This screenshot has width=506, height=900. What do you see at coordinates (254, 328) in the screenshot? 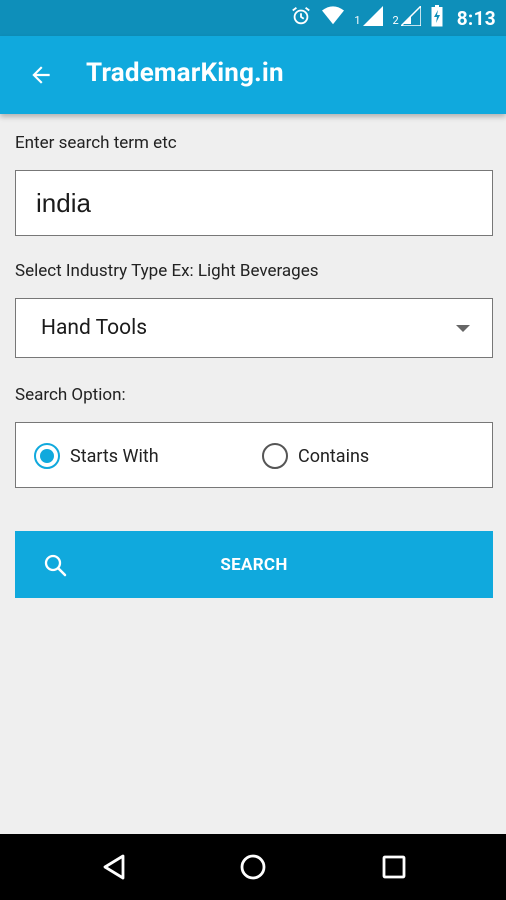
I see `industry-select: Hand Tools` at bounding box center [254, 328].